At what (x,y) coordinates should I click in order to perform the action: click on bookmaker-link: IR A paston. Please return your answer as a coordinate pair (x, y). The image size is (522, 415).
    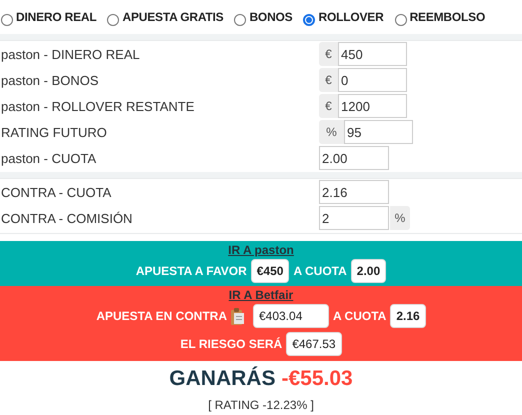
    Looking at the image, I should click on (261, 250).